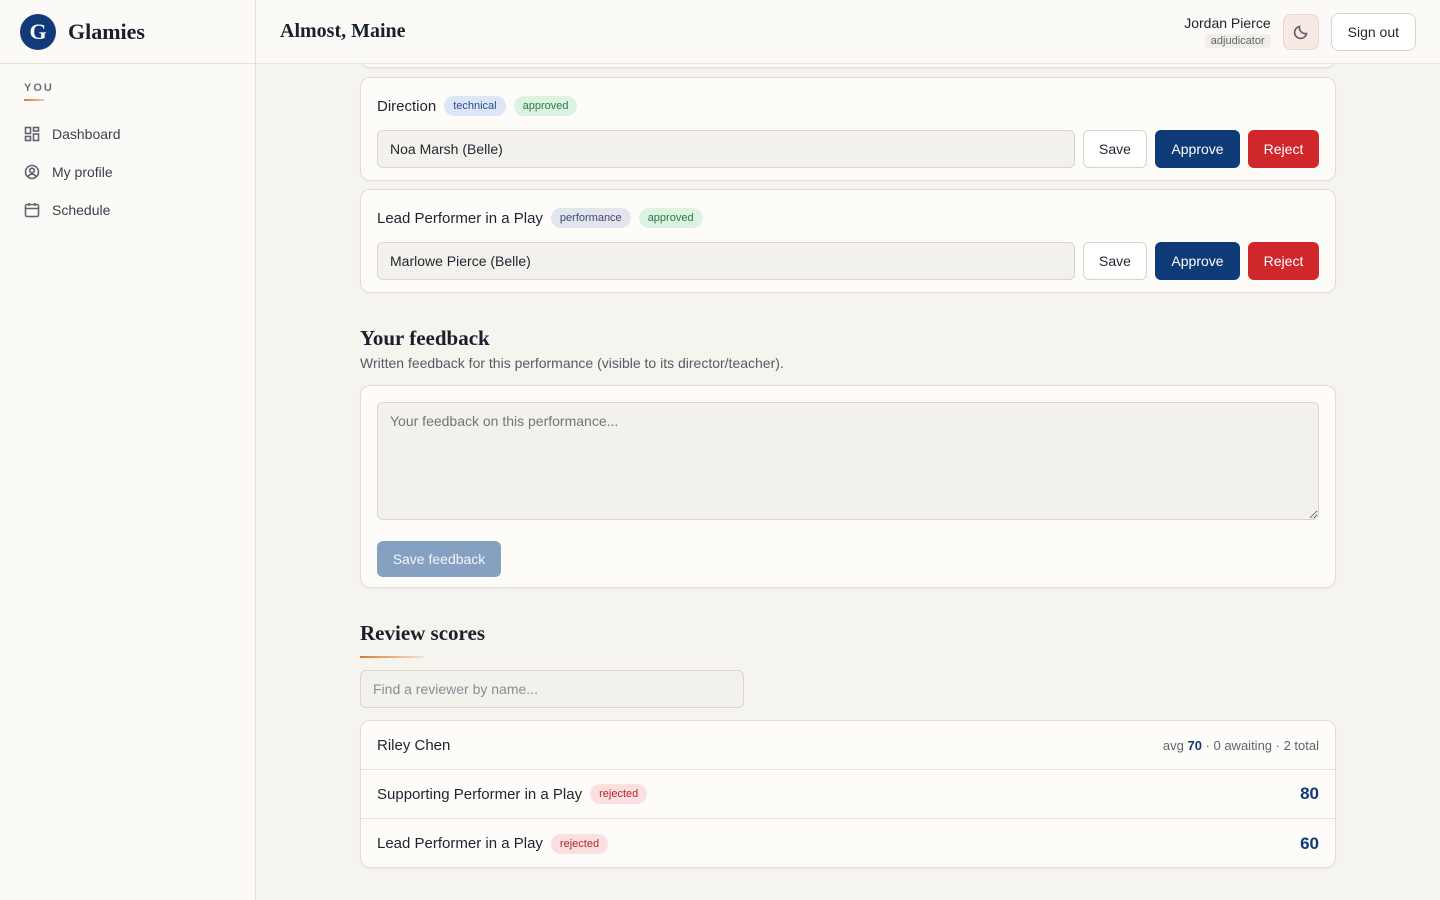 The width and height of the screenshot is (1440, 900). I want to click on reviewer-stats: avg 70 · 0 awaiting · 2 total, so click(1241, 745).